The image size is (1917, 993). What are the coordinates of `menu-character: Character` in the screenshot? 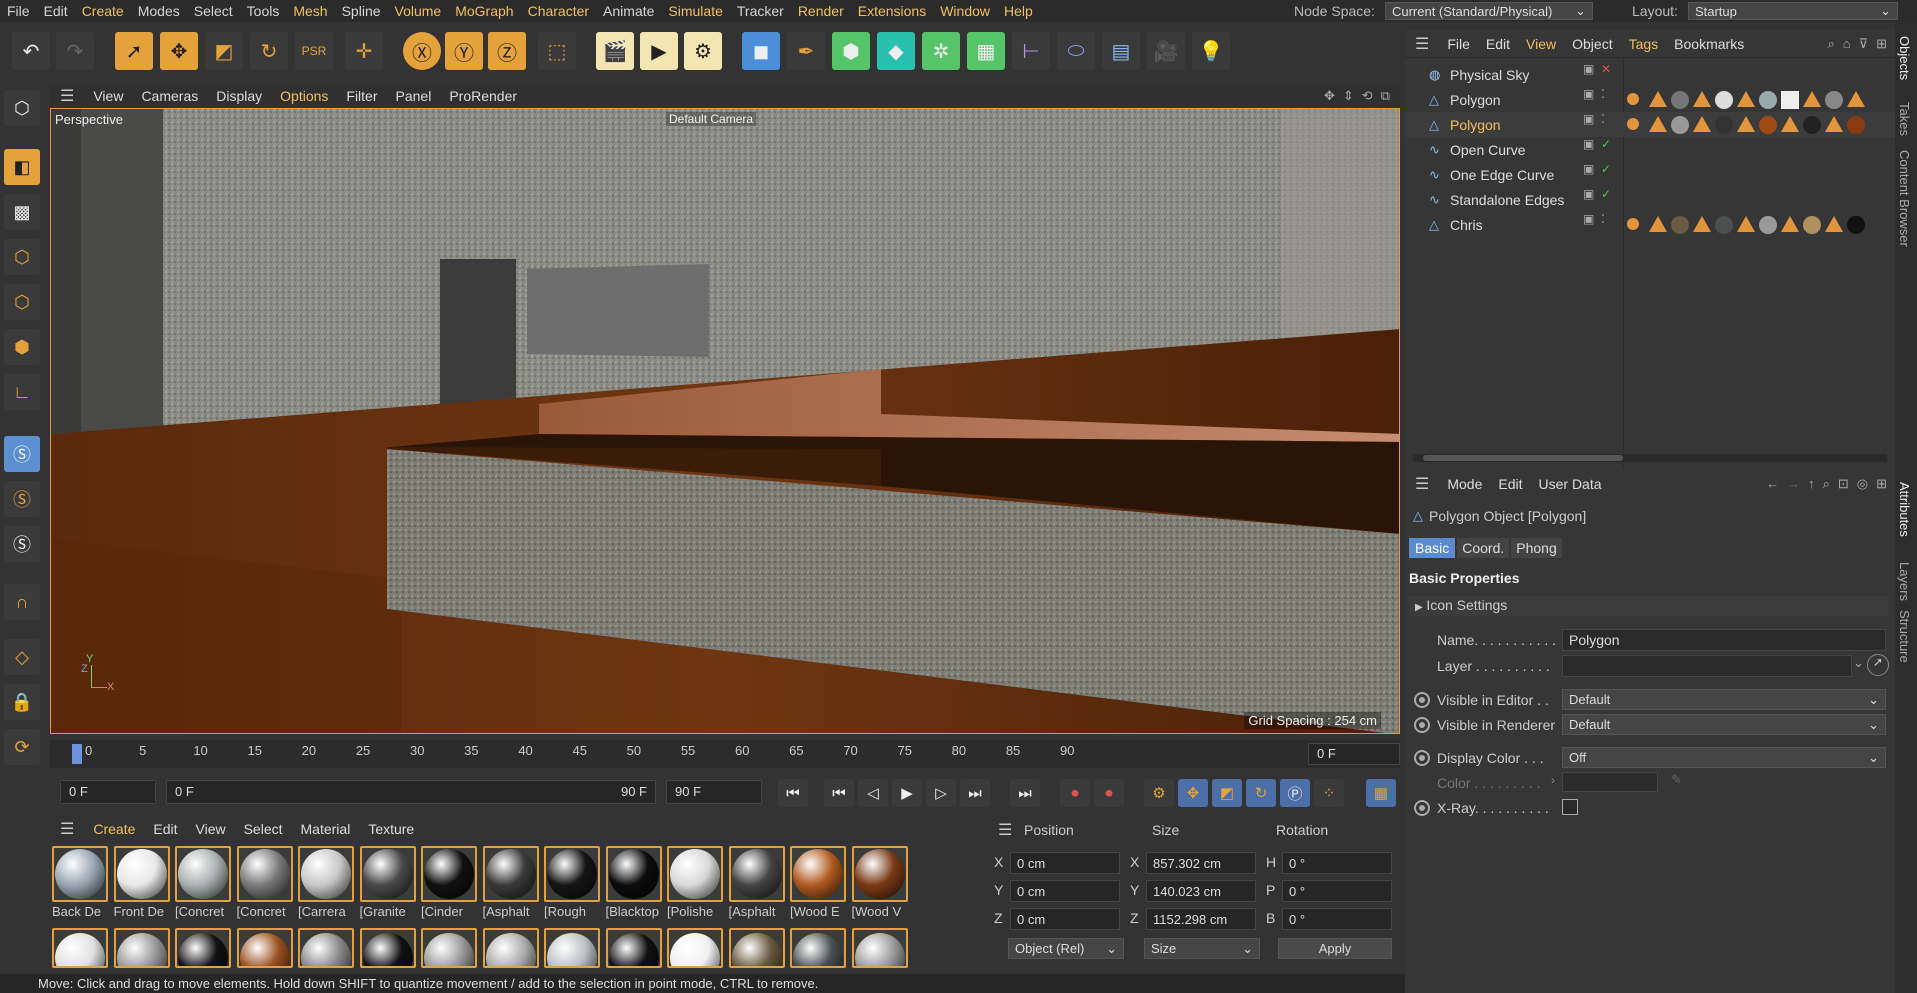 It's located at (558, 11).